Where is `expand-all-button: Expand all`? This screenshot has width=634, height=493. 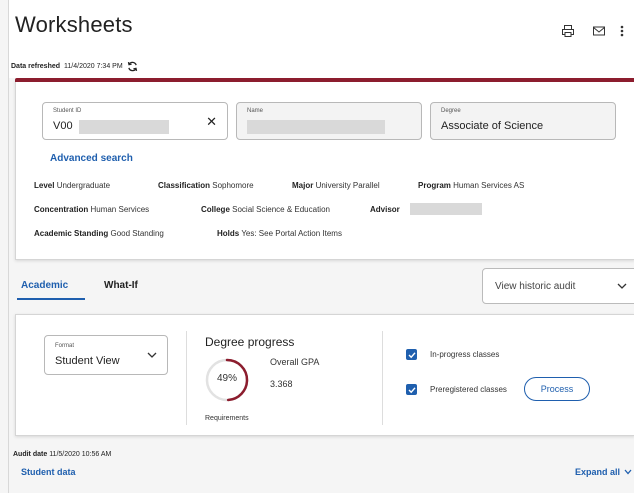 expand-all-button: Expand all is located at coordinates (603, 472).